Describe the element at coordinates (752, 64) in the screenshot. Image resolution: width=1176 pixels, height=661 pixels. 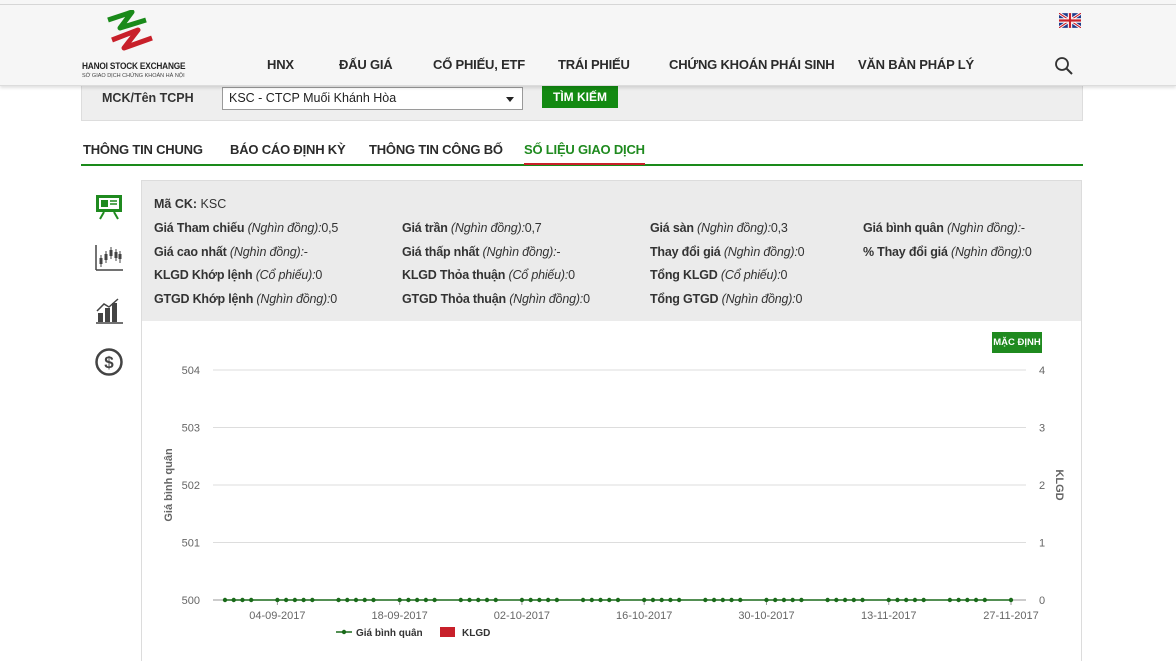
I see `nav-chung-khoan-phai-sinh: CHỨNG KHOÁN PHÁI SINH` at that location.